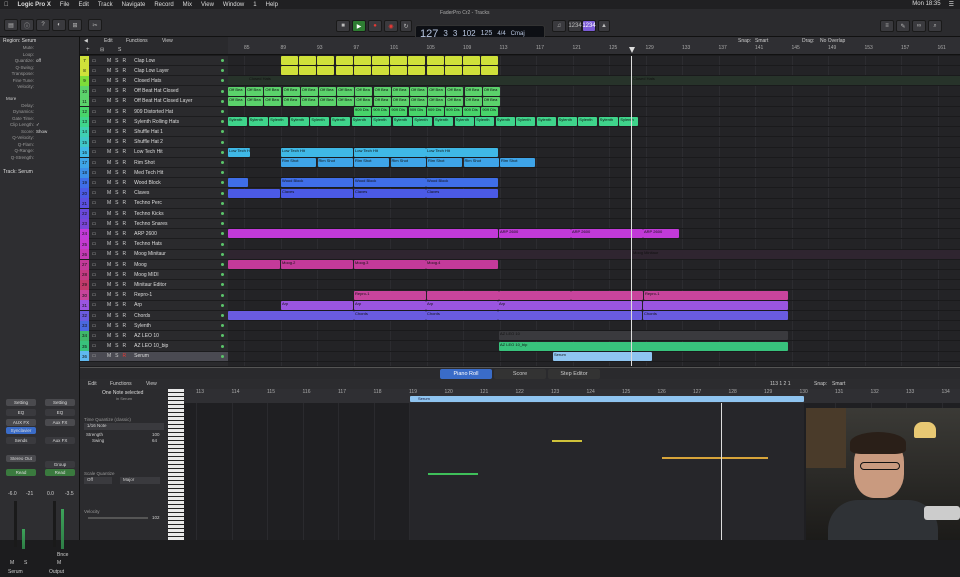  I want to click on track-row: 9 ▭ M S R Closed Hats, so click(154, 81).